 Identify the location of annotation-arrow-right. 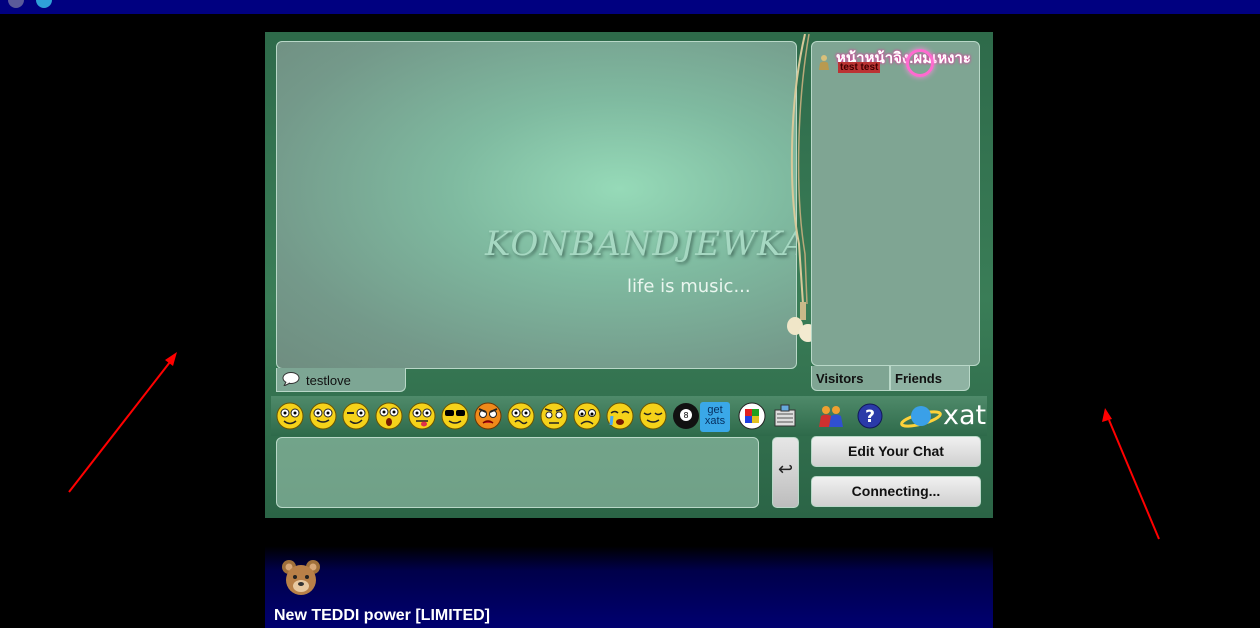
(1131, 474).